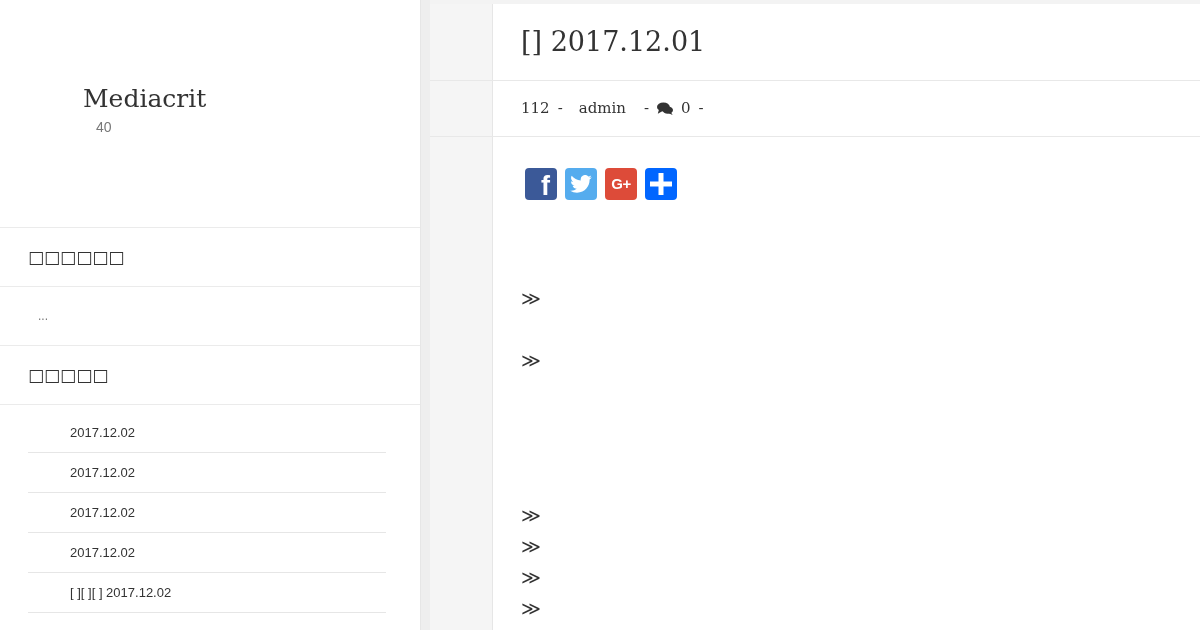 The width and height of the screenshot is (1200, 630). I want to click on widget-heading: □□□□□□, so click(76, 257).